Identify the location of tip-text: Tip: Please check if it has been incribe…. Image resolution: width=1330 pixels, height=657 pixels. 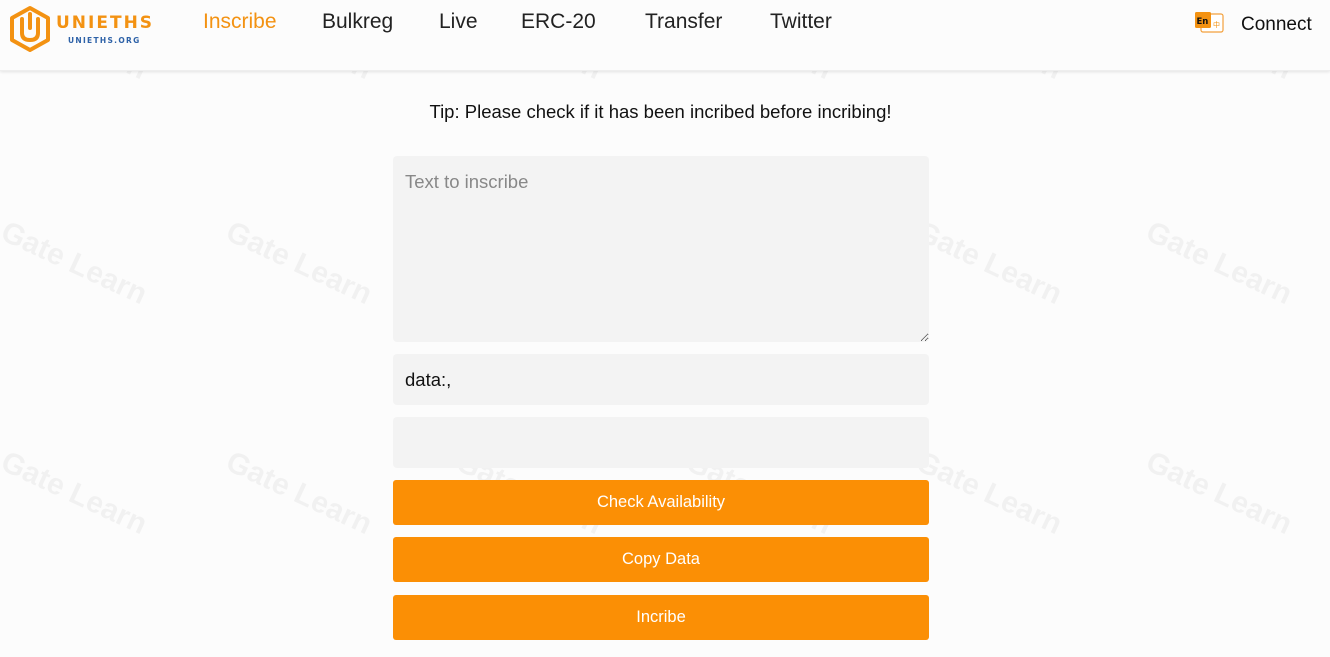
(660, 111).